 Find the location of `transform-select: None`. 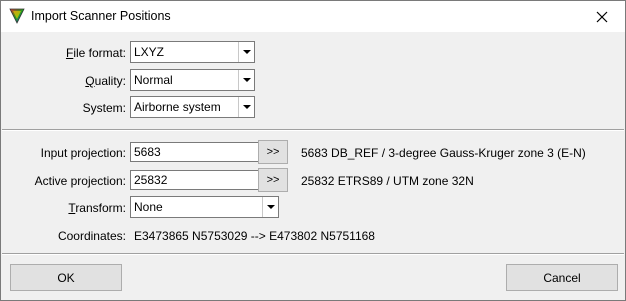

transform-select: None is located at coordinates (204, 207).